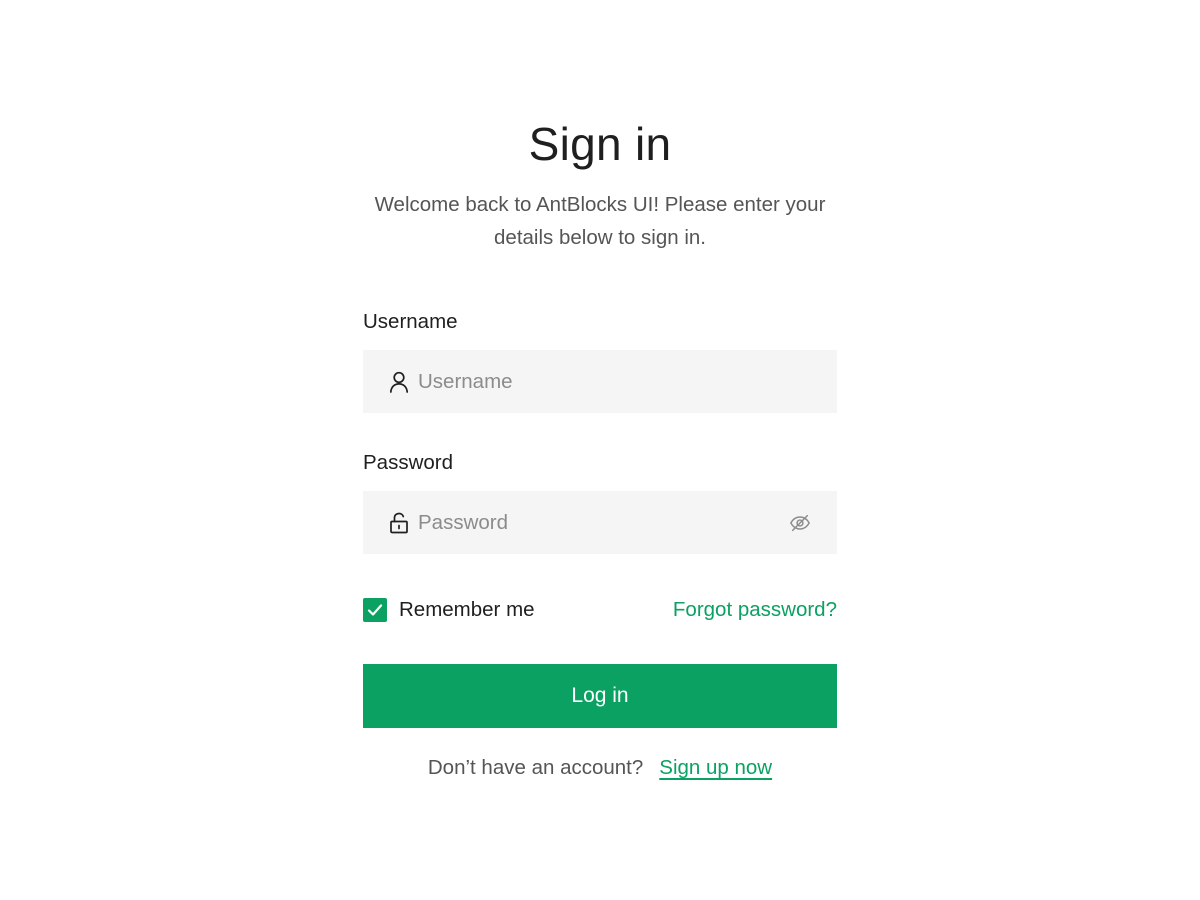 The height and width of the screenshot is (900, 1200). I want to click on forgot-password-link: Forgot password?, so click(755, 610).